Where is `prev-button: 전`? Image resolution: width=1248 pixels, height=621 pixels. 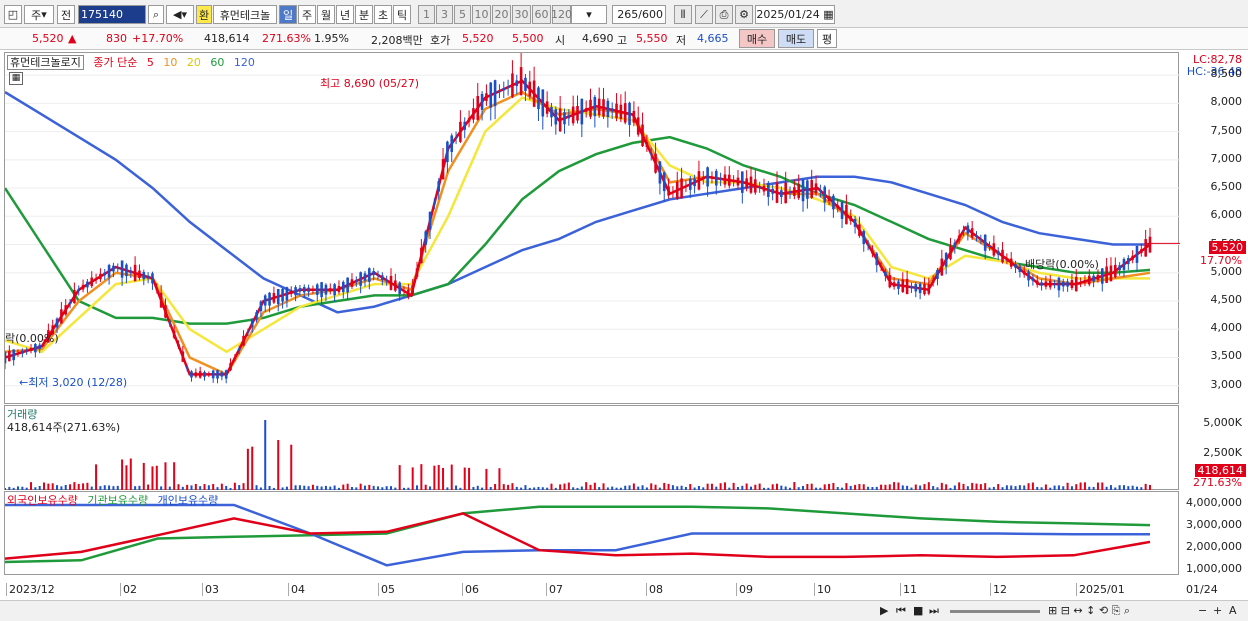 prev-button: 전 is located at coordinates (66, 14).